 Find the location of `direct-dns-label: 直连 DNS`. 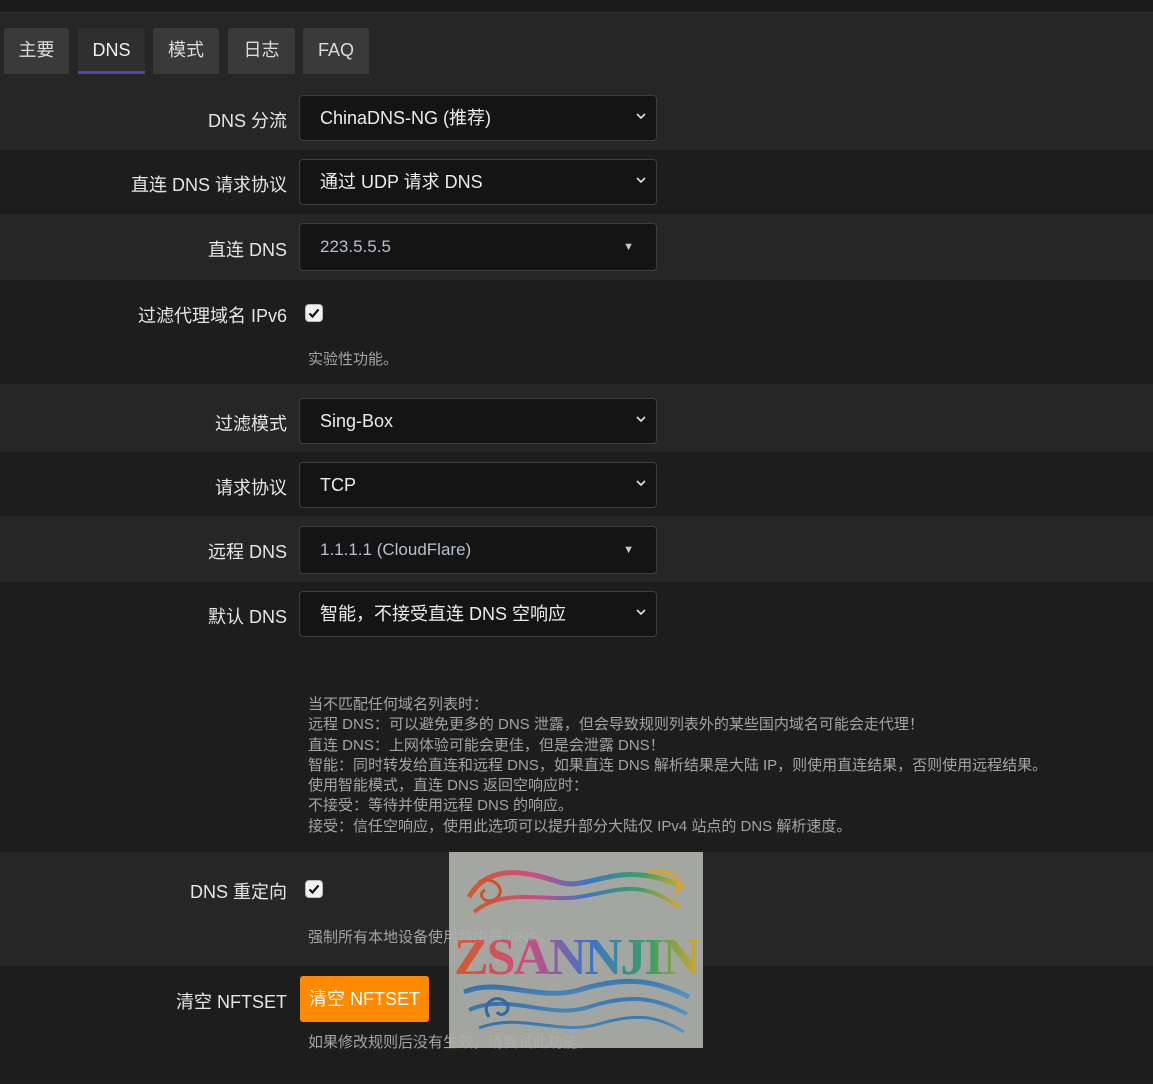

direct-dns-label: 直连 DNS is located at coordinates (247, 250).